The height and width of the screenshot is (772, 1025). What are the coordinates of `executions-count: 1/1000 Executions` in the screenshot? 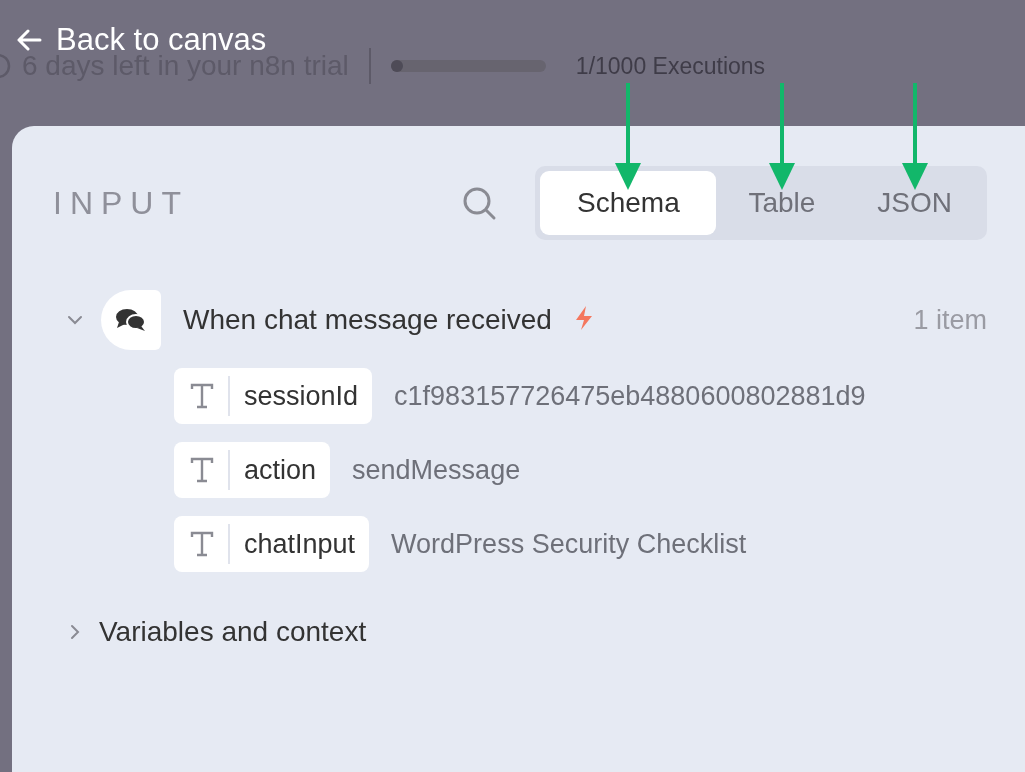 It's located at (670, 66).